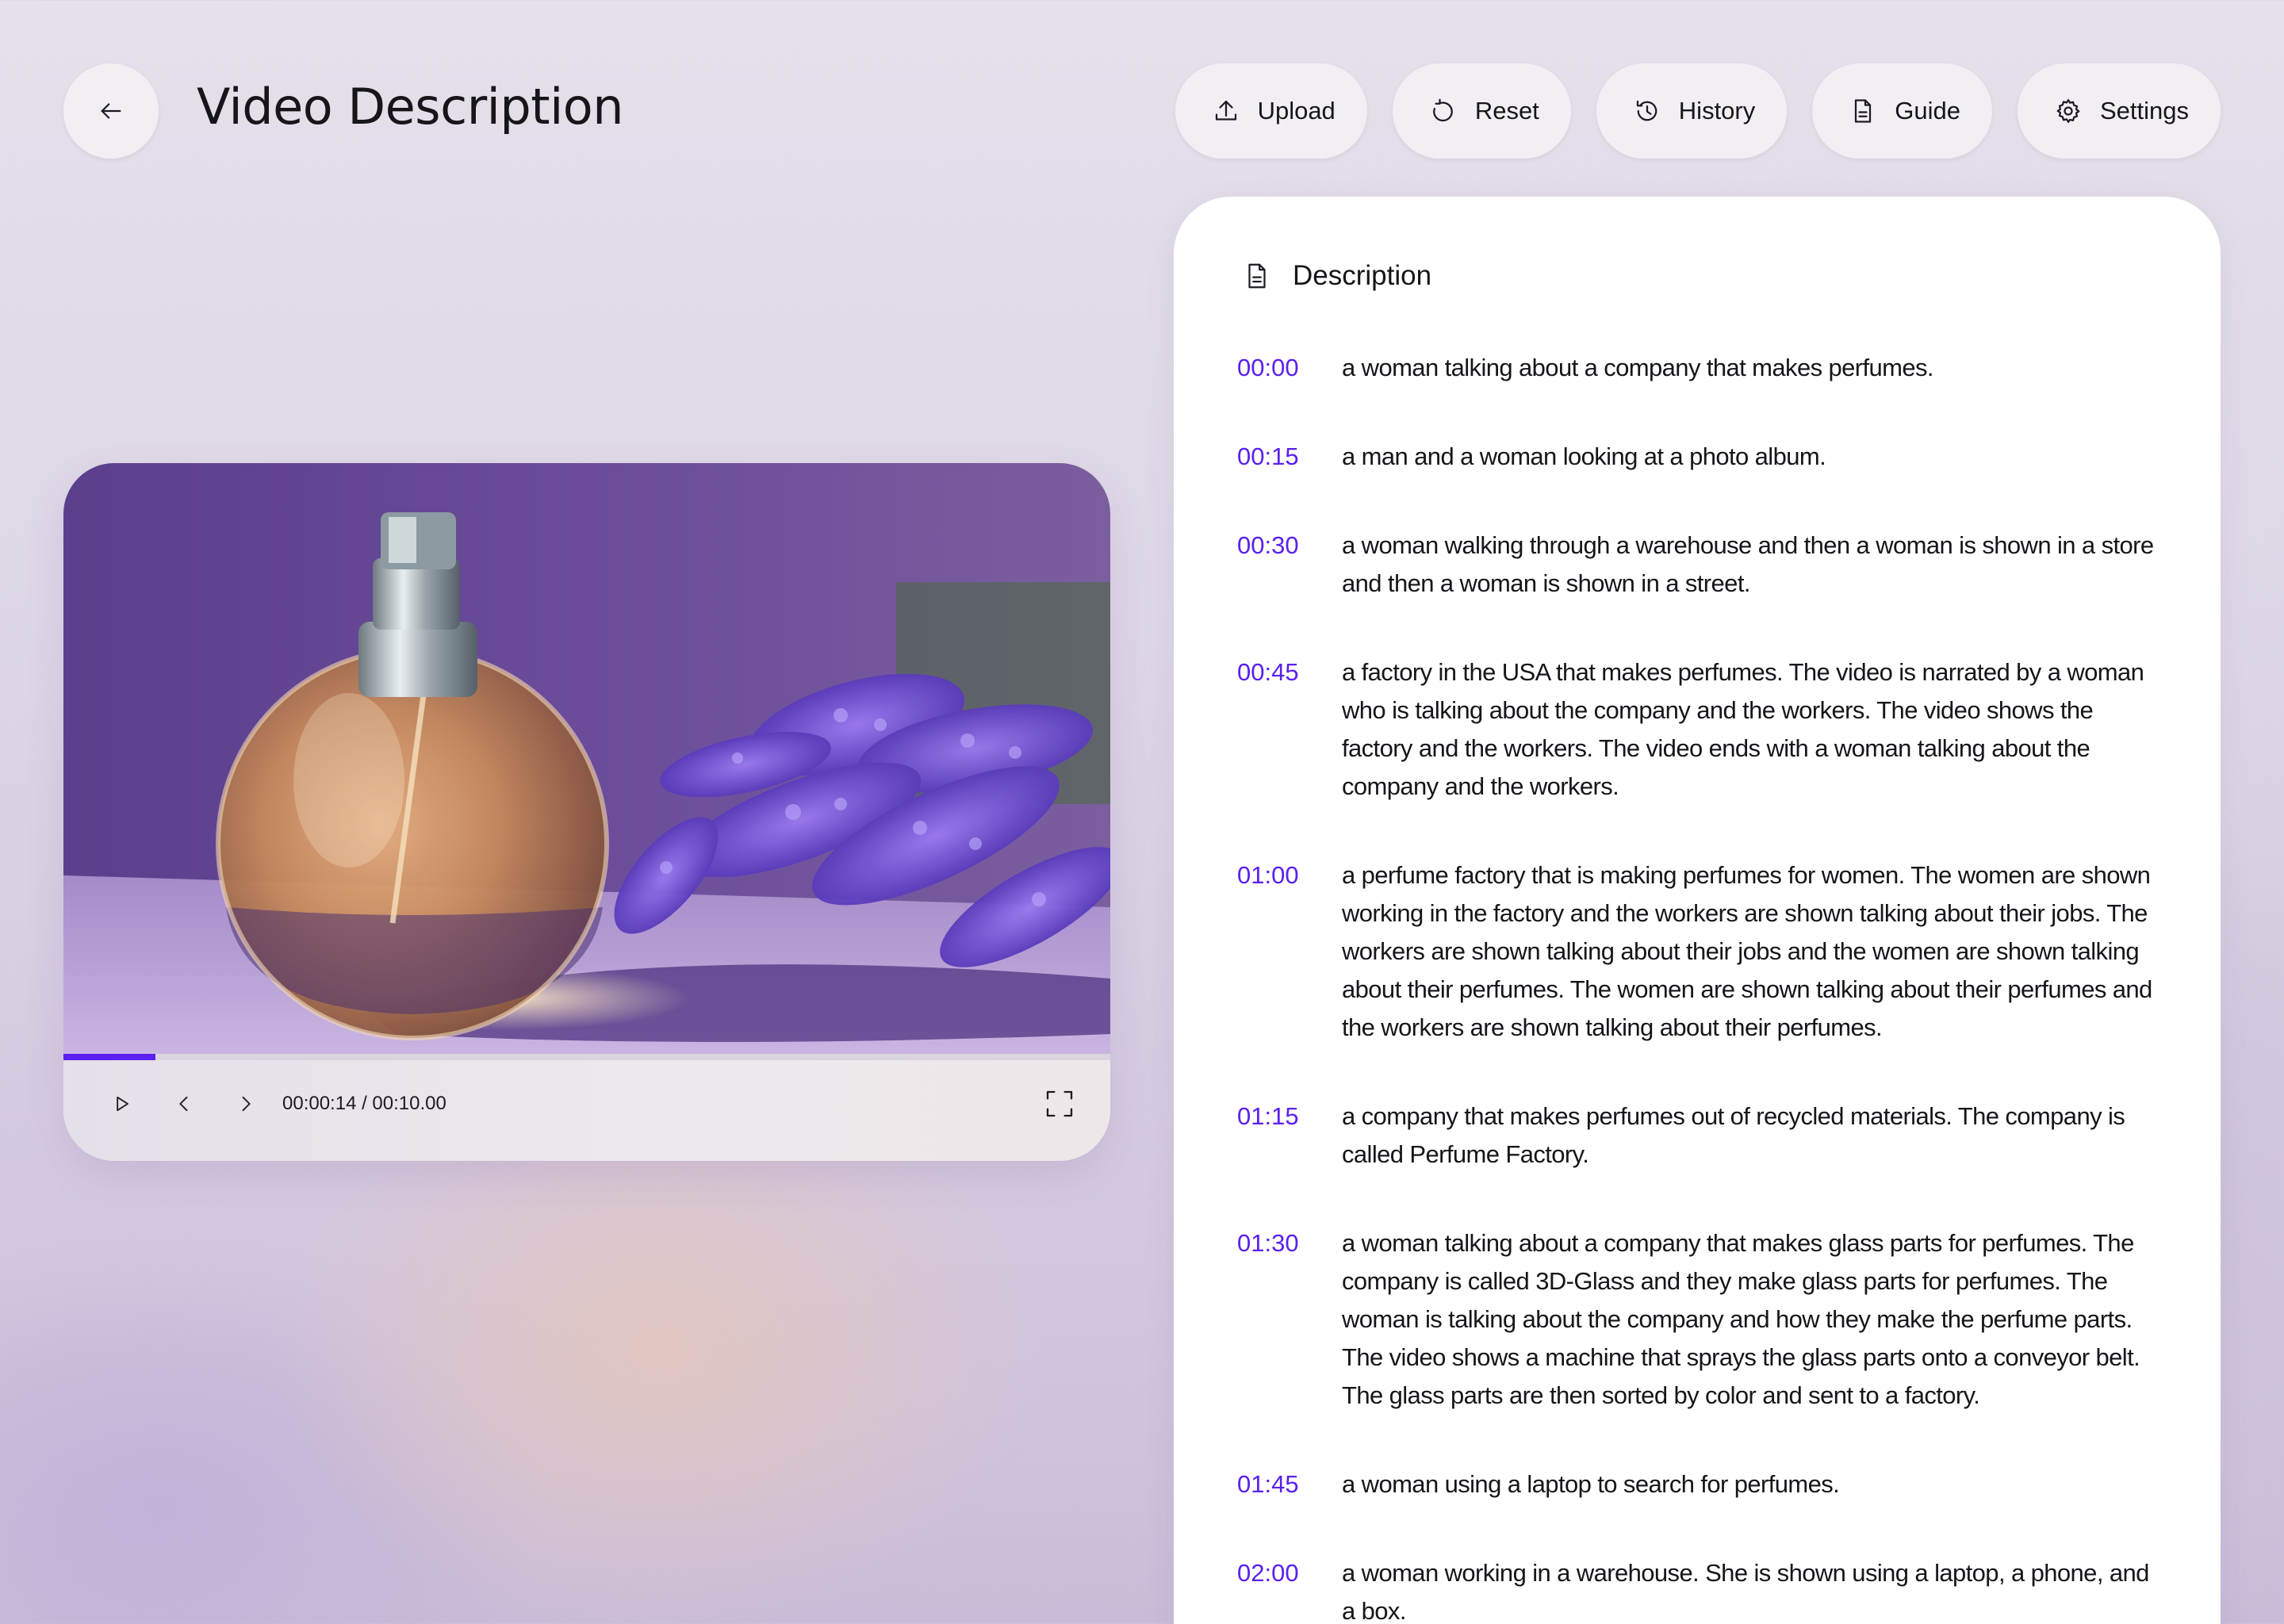 Image resolution: width=2284 pixels, height=1624 pixels. What do you see at coordinates (410, 107) in the screenshot?
I see `page-title: Video Description` at bounding box center [410, 107].